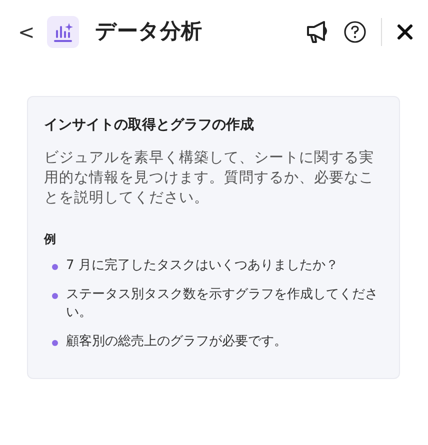 This screenshot has height=445, width=428. Describe the element at coordinates (209, 178) in the screenshot. I see `card-description: ビジュアルを素早く構築して、シートに関する実用的な情報を見つけます。質問するか、必要なことを説明してください。` at that location.